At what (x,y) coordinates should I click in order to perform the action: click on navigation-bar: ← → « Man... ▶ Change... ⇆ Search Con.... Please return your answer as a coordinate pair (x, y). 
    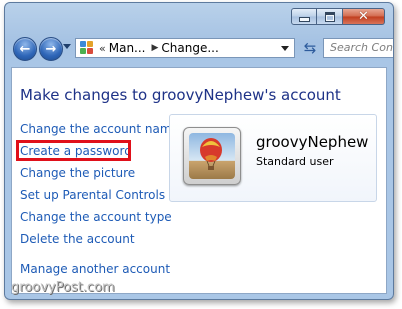
    Looking at the image, I should click on (202, 49).